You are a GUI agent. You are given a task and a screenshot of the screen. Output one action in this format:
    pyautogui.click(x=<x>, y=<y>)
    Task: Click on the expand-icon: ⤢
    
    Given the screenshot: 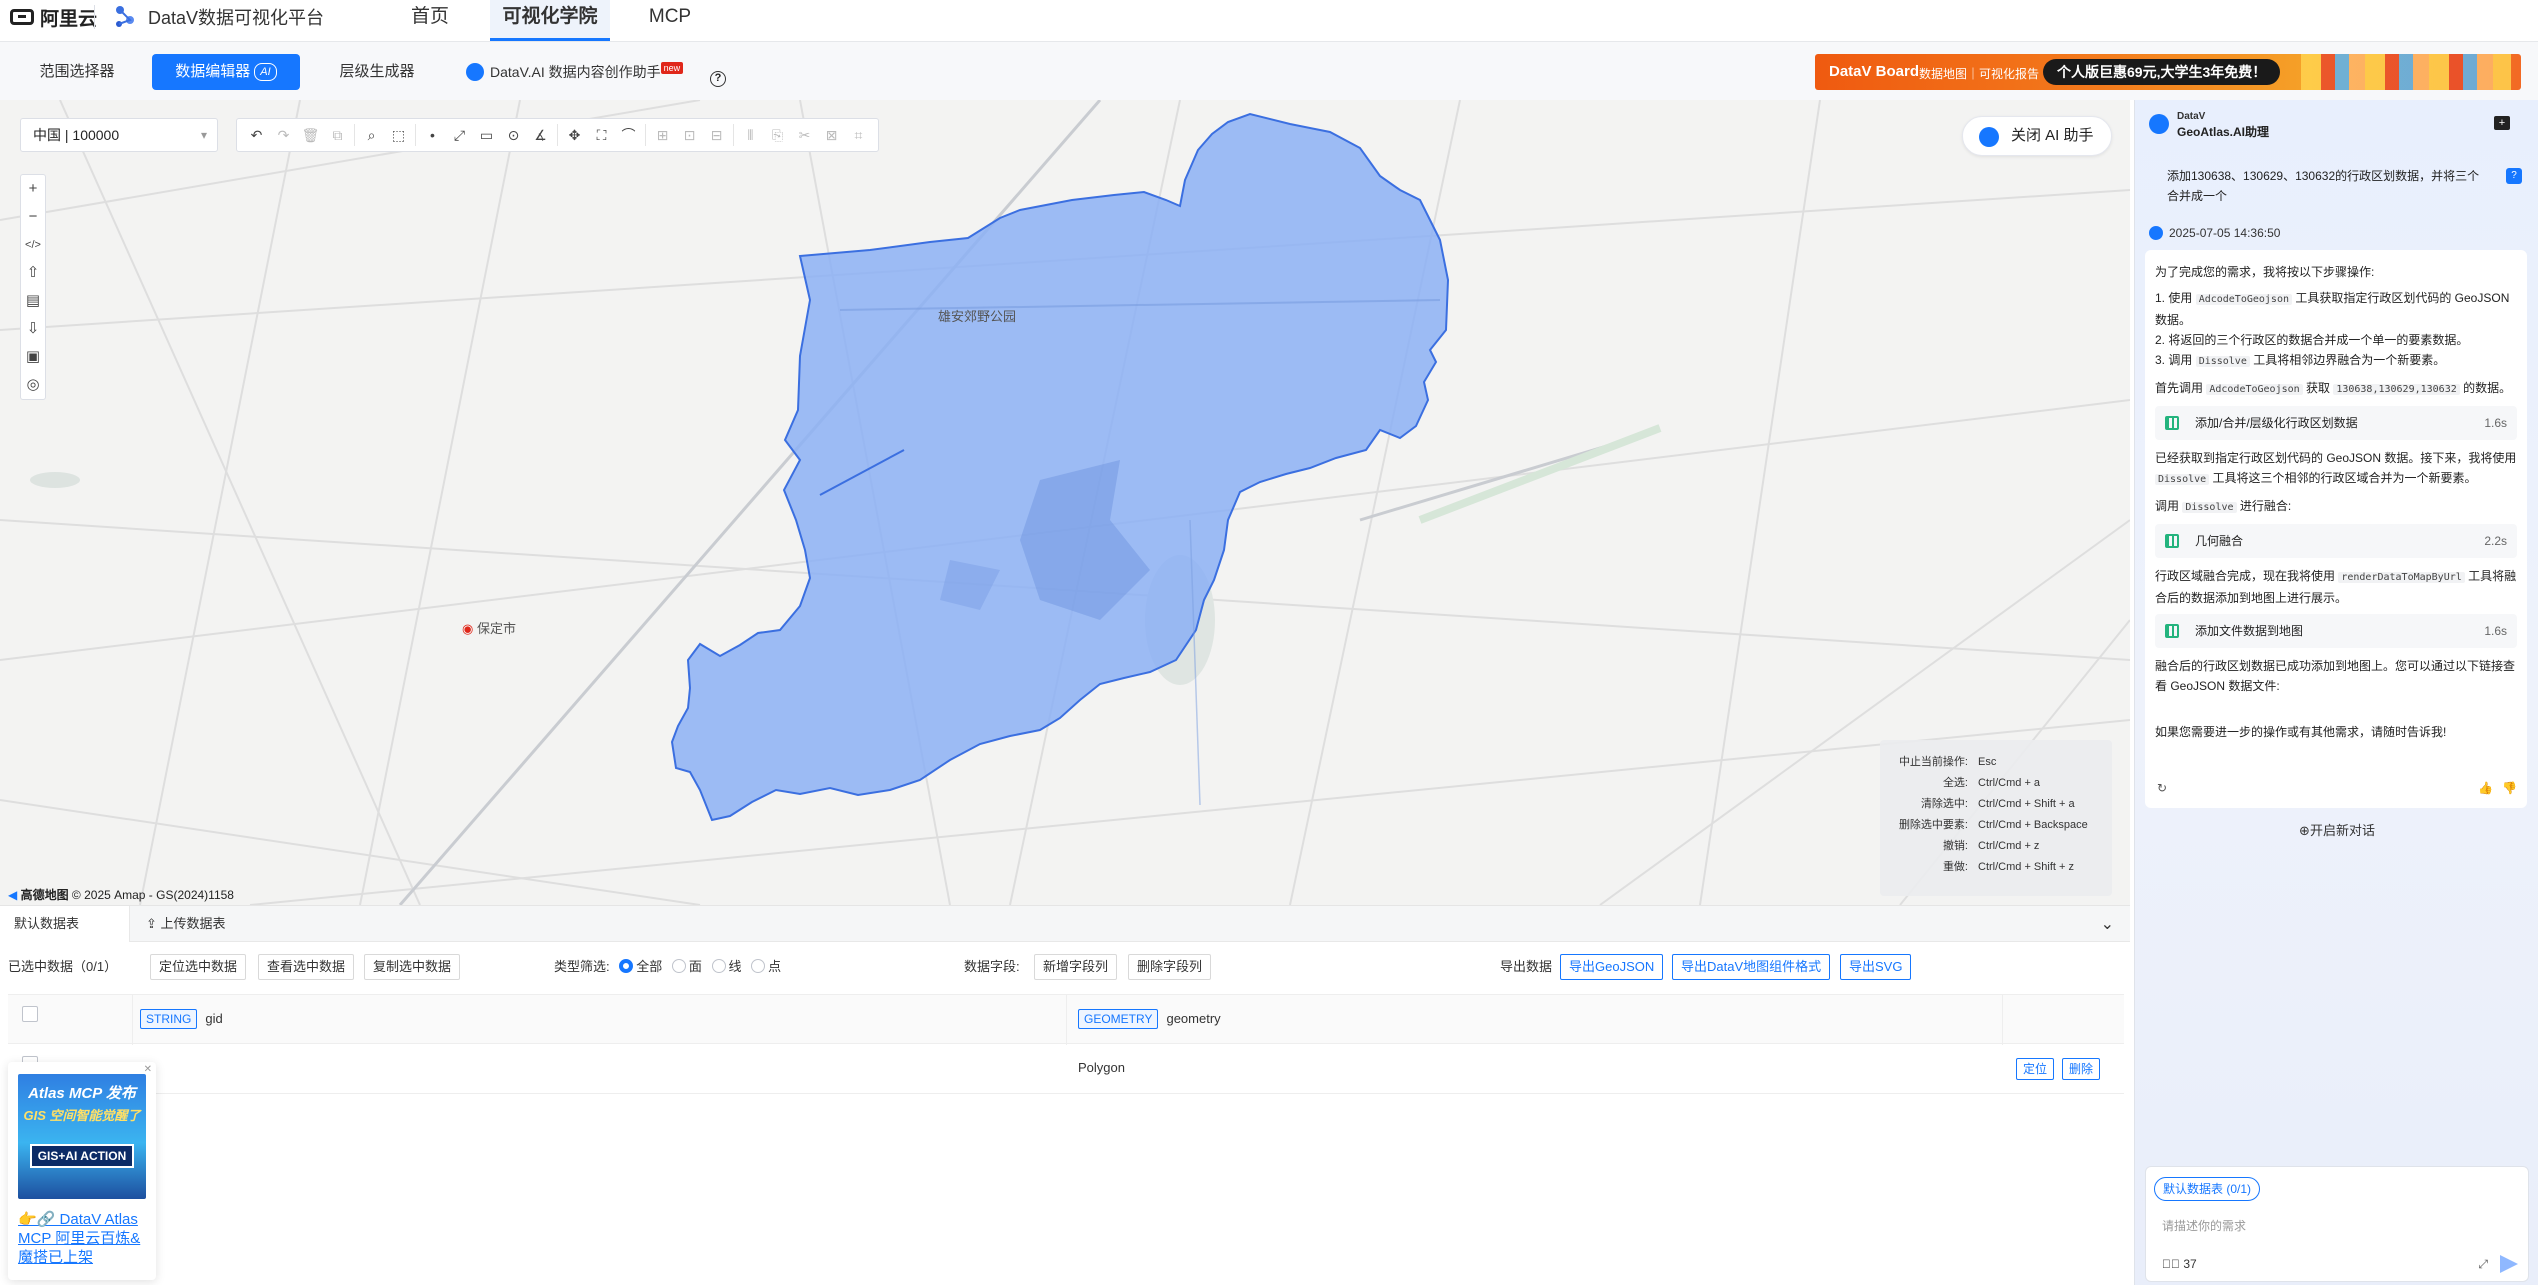 What is the action you would take?
    pyautogui.click(x=2483, y=1264)
    